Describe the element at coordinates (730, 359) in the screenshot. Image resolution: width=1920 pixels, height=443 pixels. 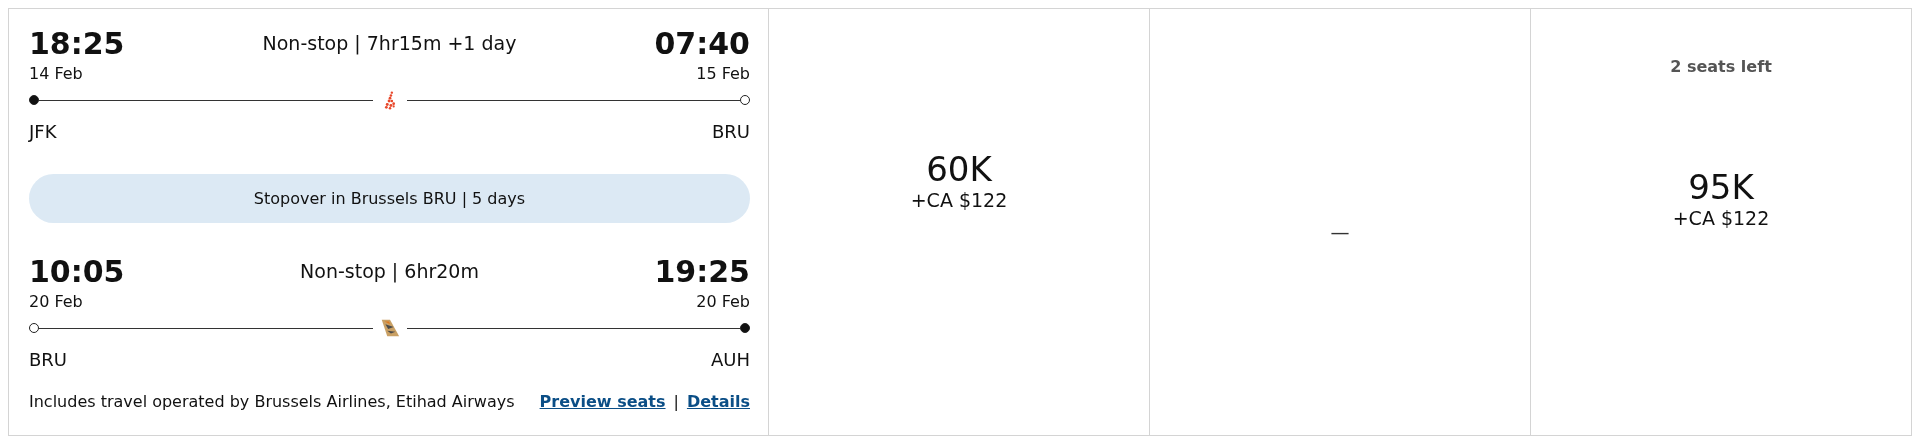
I see `destination-airport: AUH` at that location.